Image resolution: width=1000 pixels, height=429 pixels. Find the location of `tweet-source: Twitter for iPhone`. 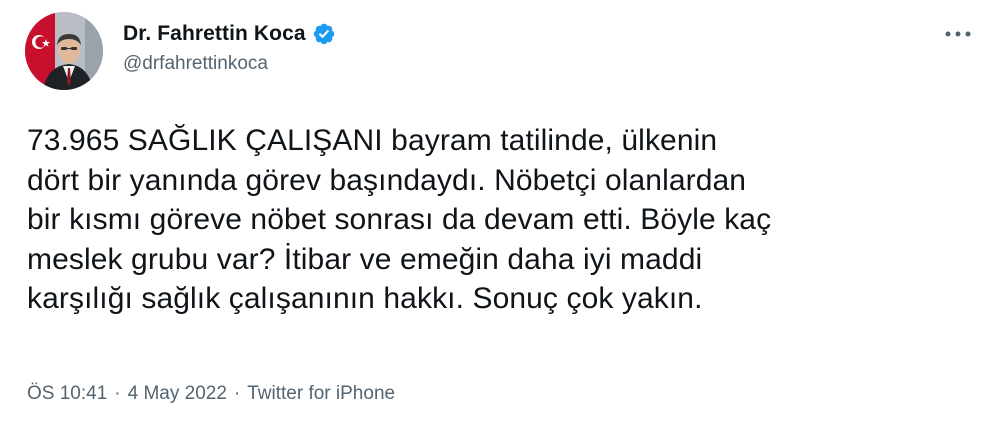

tweet-source: Twitter for iPhone is located at coordinates (321, 394).